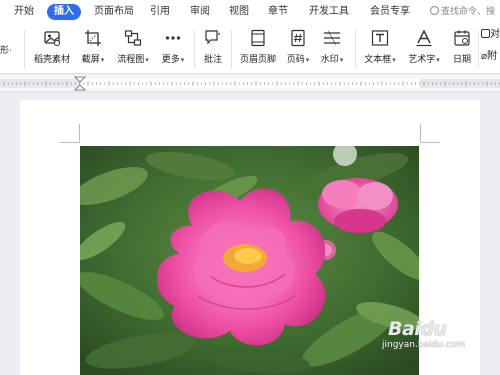  I want to click on search-icon, so click(434, 10).